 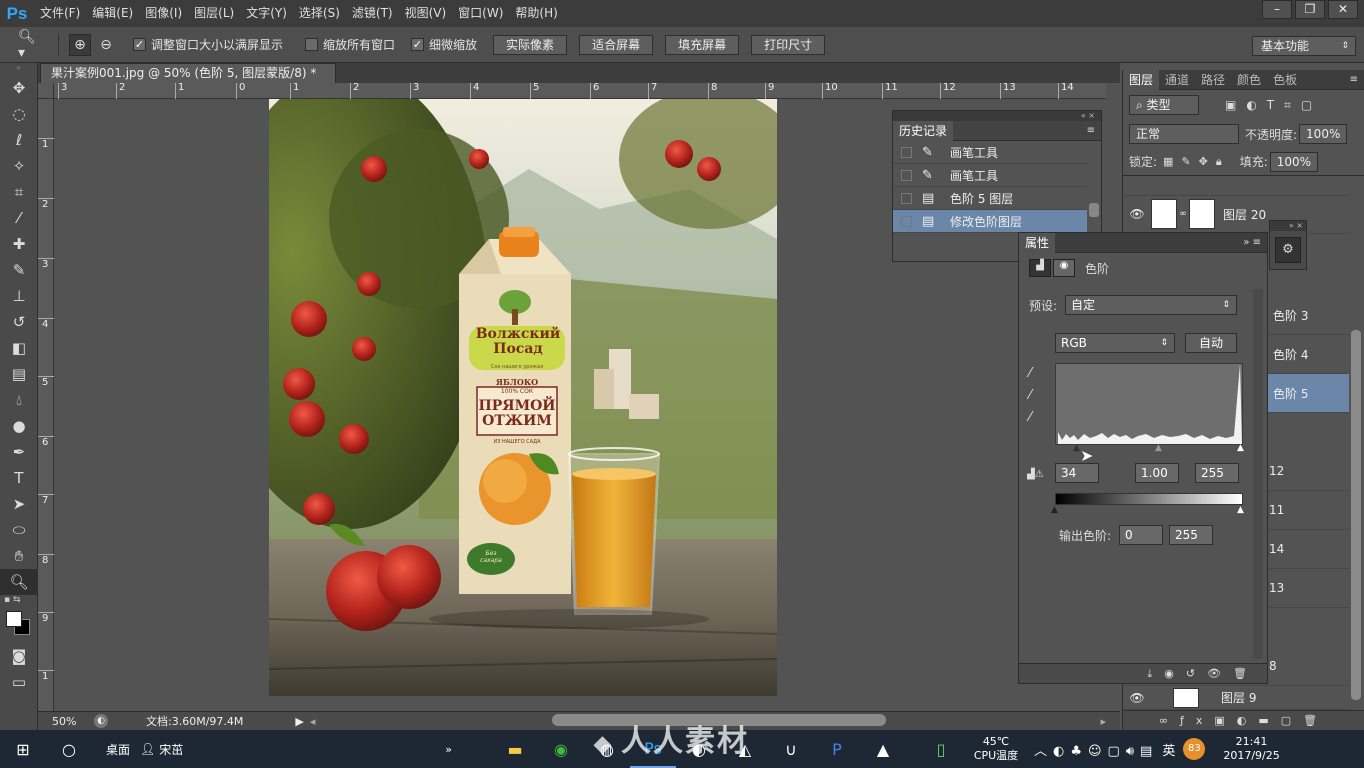 I want to click on tab-properties: 属性, so click(x=1037, y=242).